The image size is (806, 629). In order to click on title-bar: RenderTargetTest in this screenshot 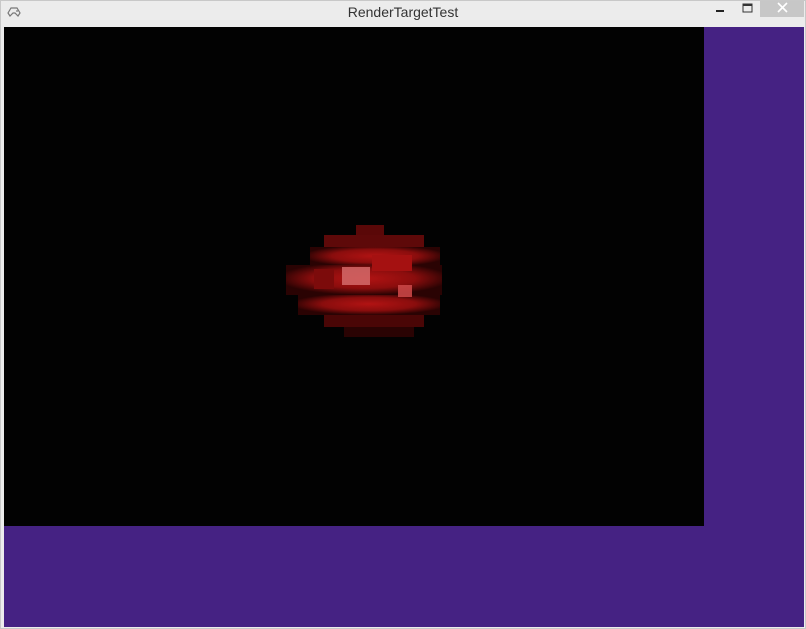, I will do `click(403, 13)`.